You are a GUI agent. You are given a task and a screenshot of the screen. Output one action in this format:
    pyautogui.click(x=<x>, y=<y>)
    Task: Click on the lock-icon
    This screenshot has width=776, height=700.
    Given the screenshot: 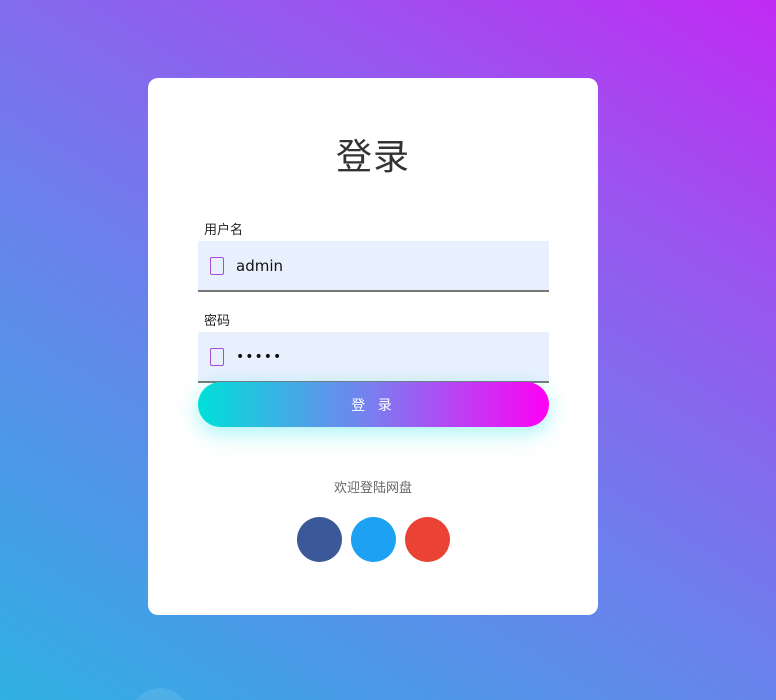 What is the action you would take?
    pyautogui.click(x=217, y=356)
    